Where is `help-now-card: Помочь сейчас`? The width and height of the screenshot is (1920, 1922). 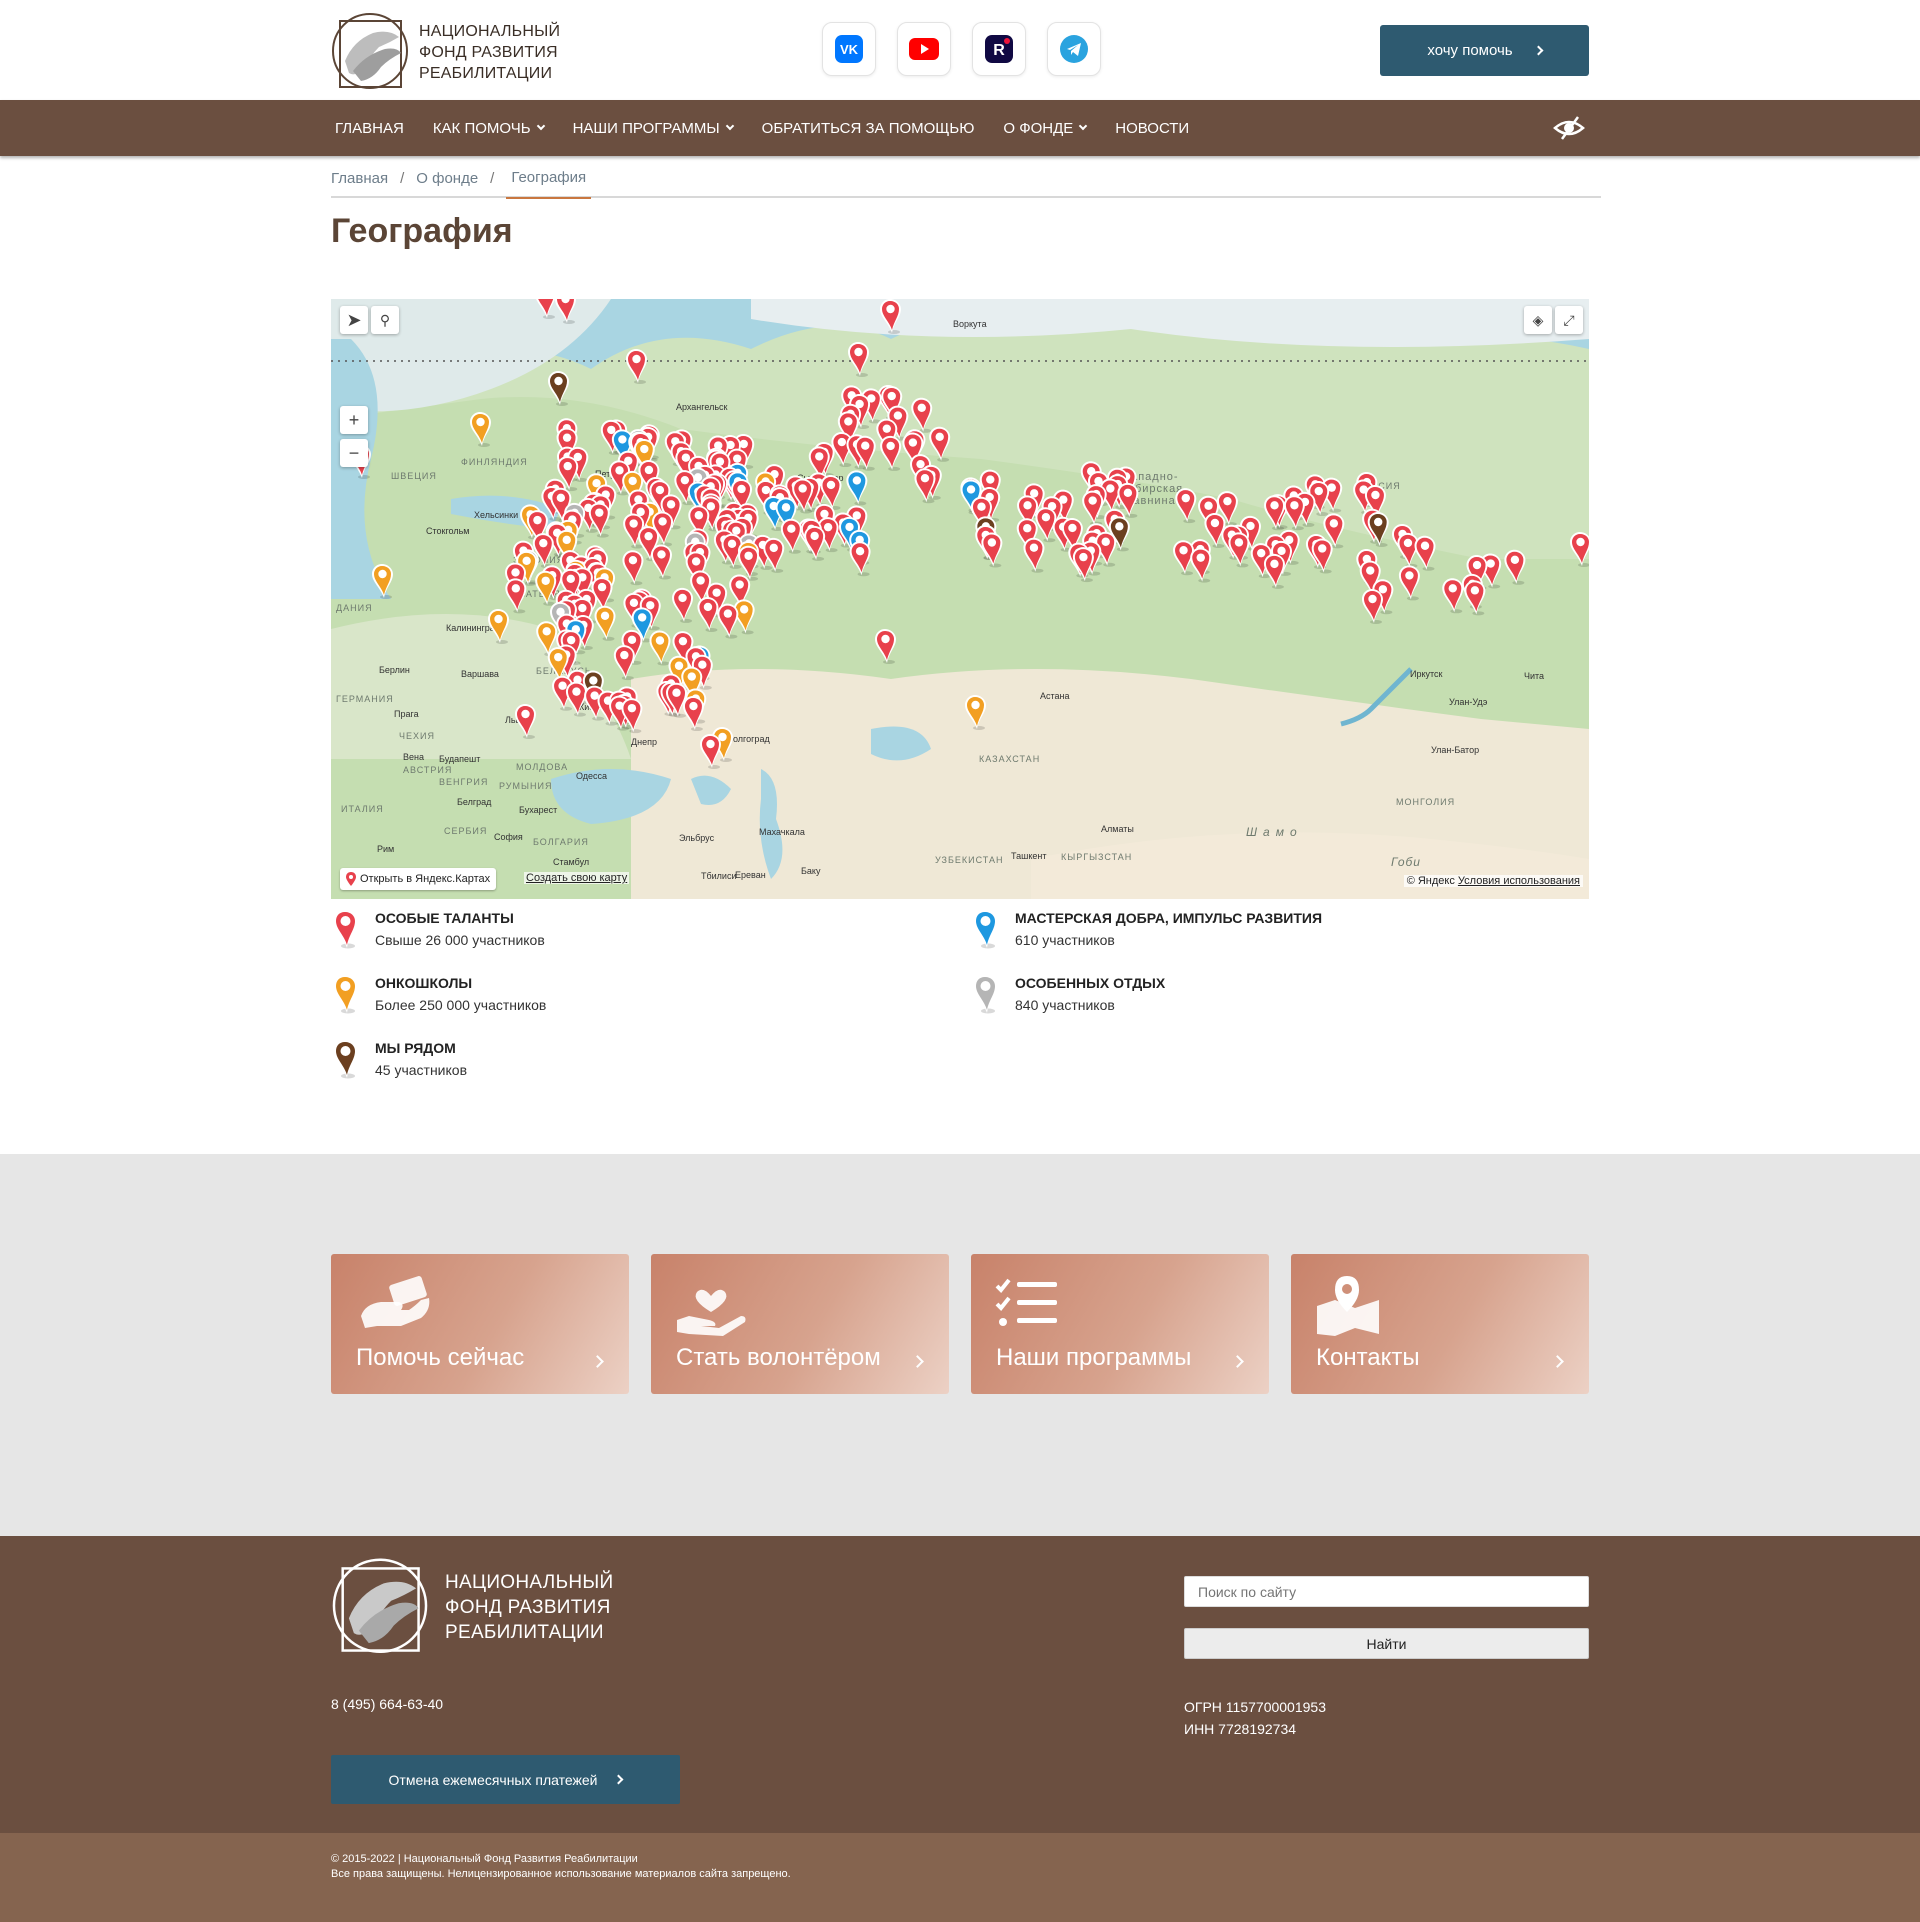
help-now-card: Помочь сейчас is located at coordinates (480, 1324).